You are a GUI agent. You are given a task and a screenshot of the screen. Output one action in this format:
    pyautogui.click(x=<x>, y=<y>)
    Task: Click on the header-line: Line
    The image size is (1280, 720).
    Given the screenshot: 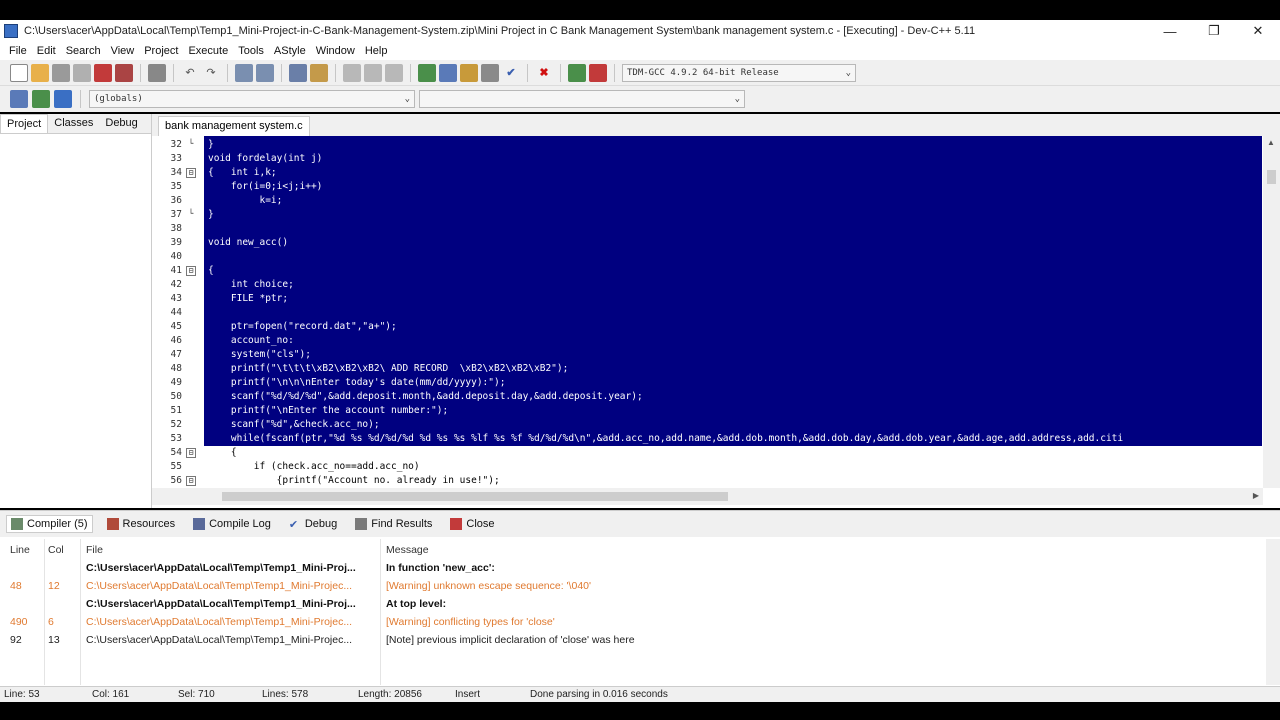 What is the action you would take?
    pyautogui.click(x=28, y=550)
    